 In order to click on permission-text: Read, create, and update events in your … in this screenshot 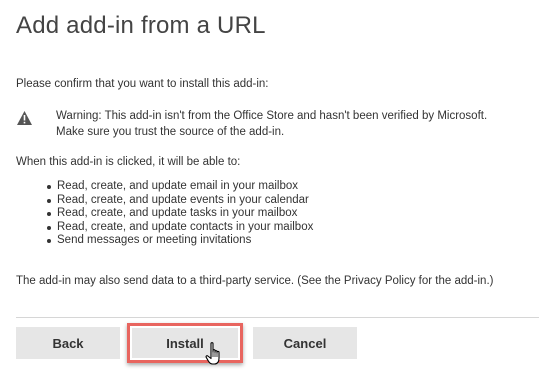, I will do `click(183, 199)`.